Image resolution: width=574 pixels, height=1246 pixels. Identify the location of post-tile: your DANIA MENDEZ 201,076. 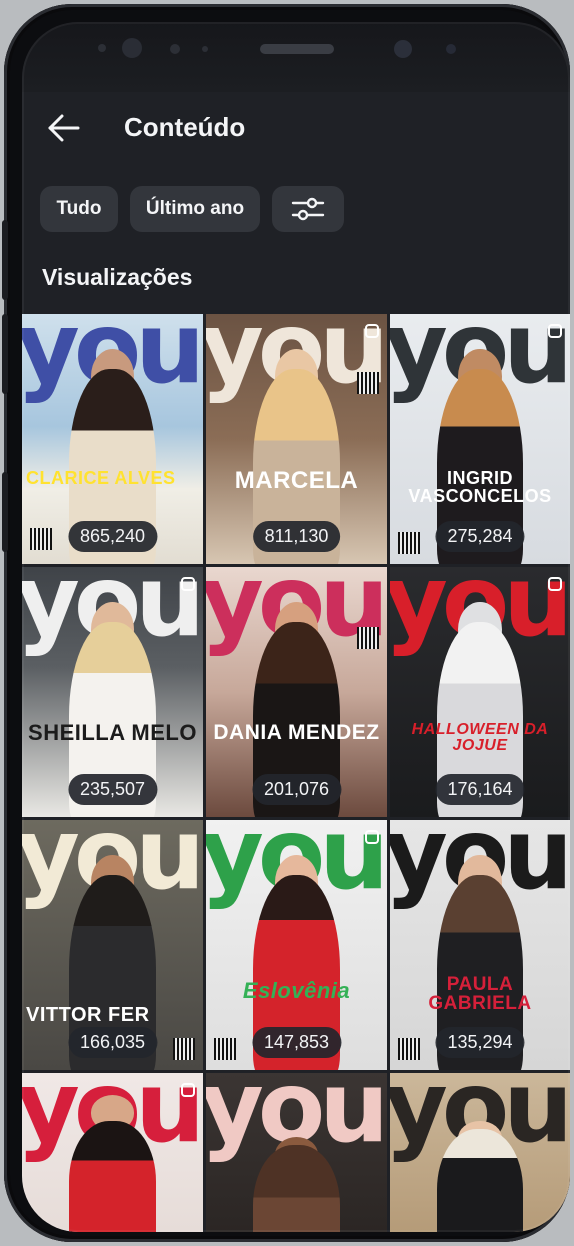
(296, 692).